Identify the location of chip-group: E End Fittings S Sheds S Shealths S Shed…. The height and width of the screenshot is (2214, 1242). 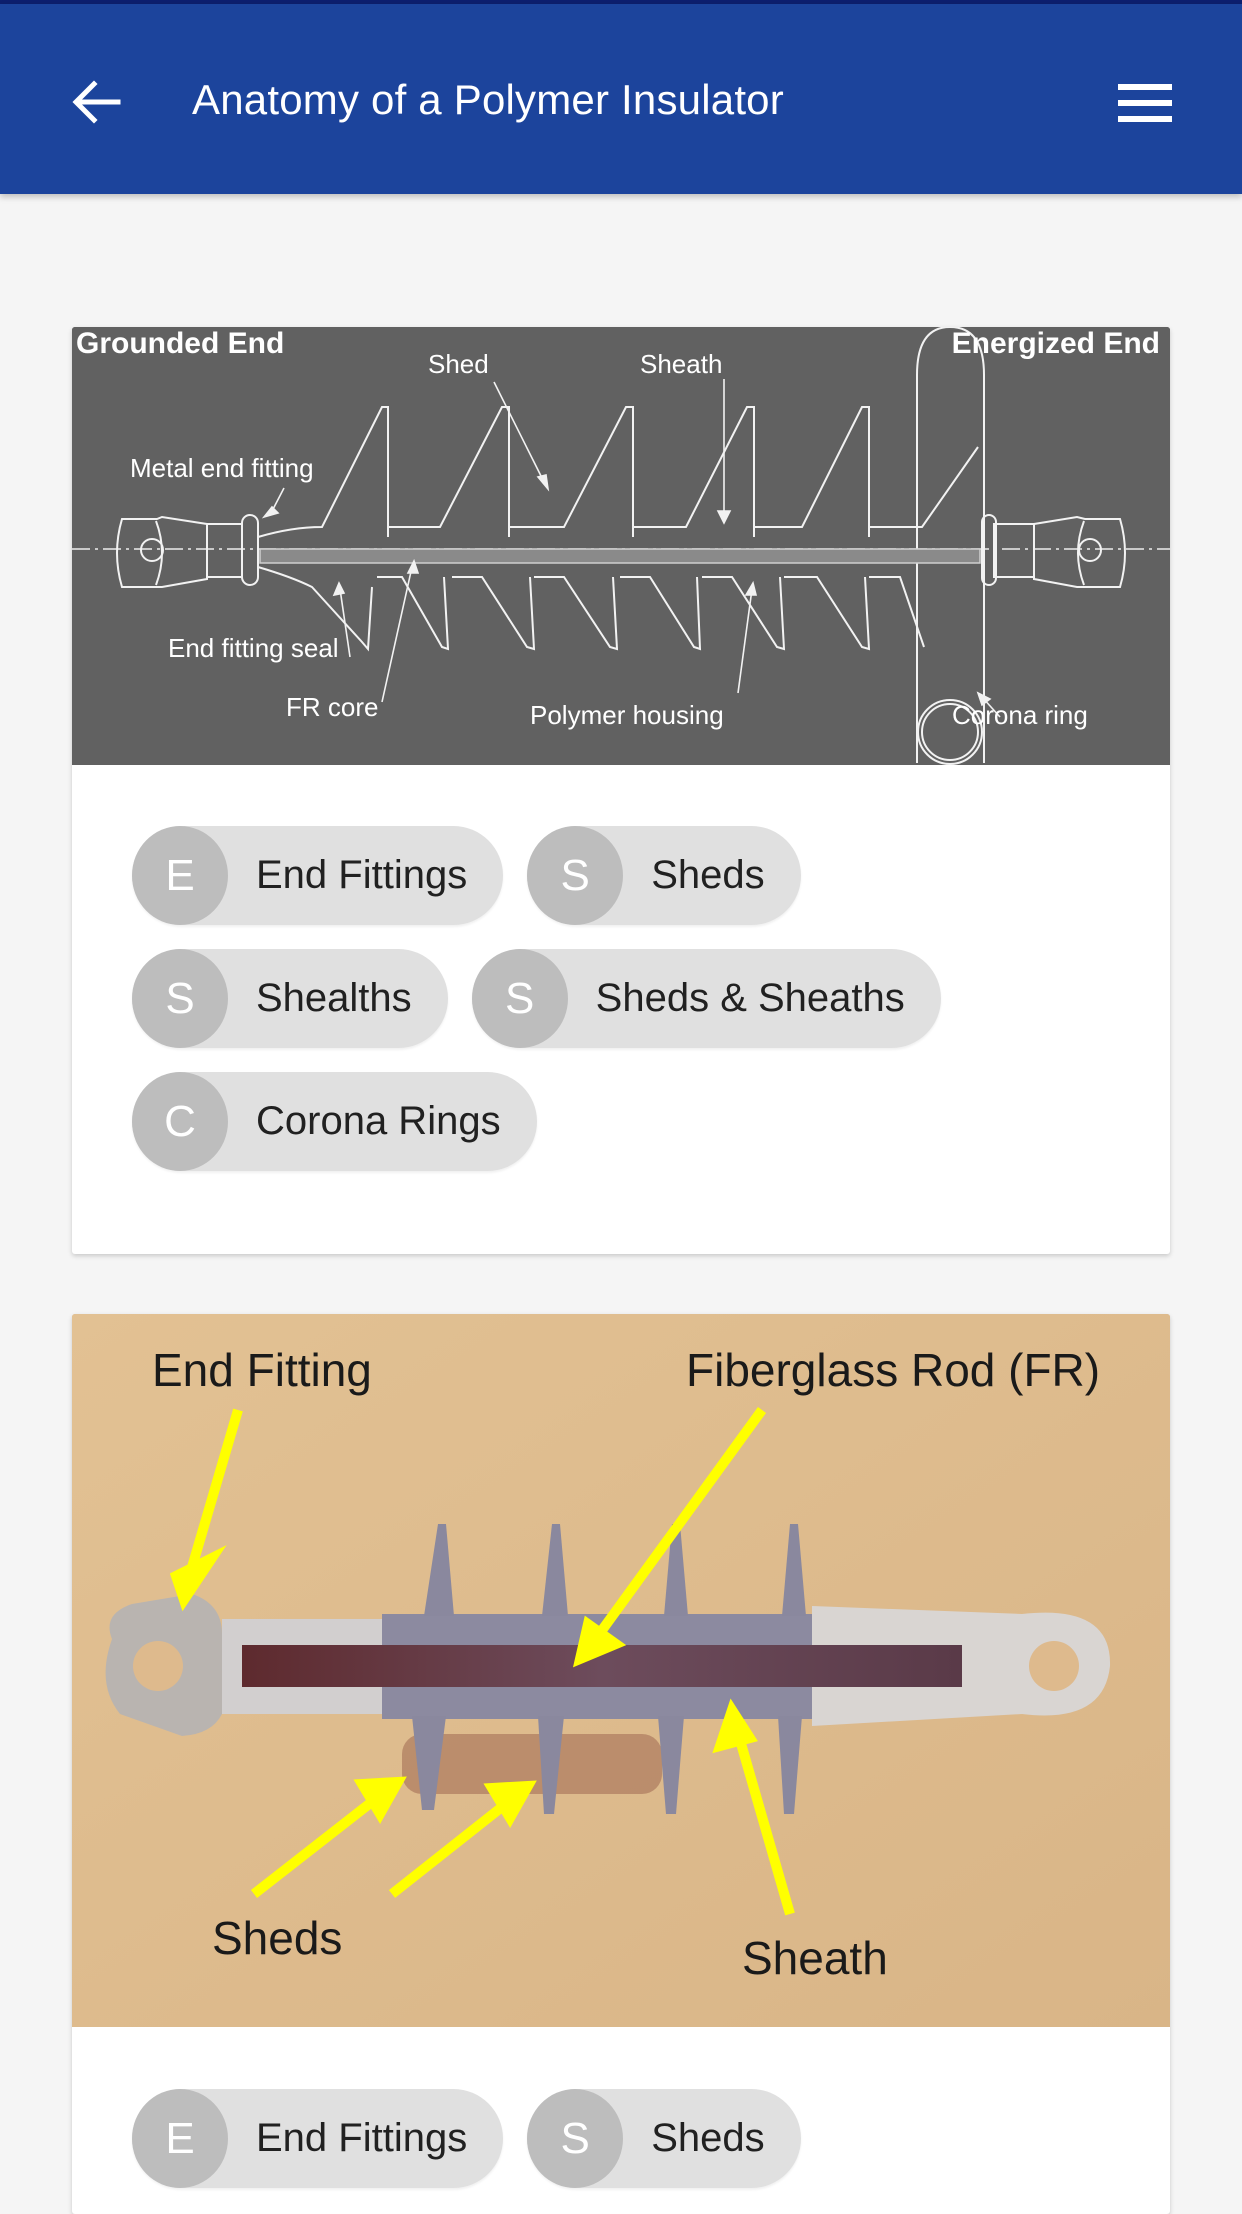
(622, 1010).